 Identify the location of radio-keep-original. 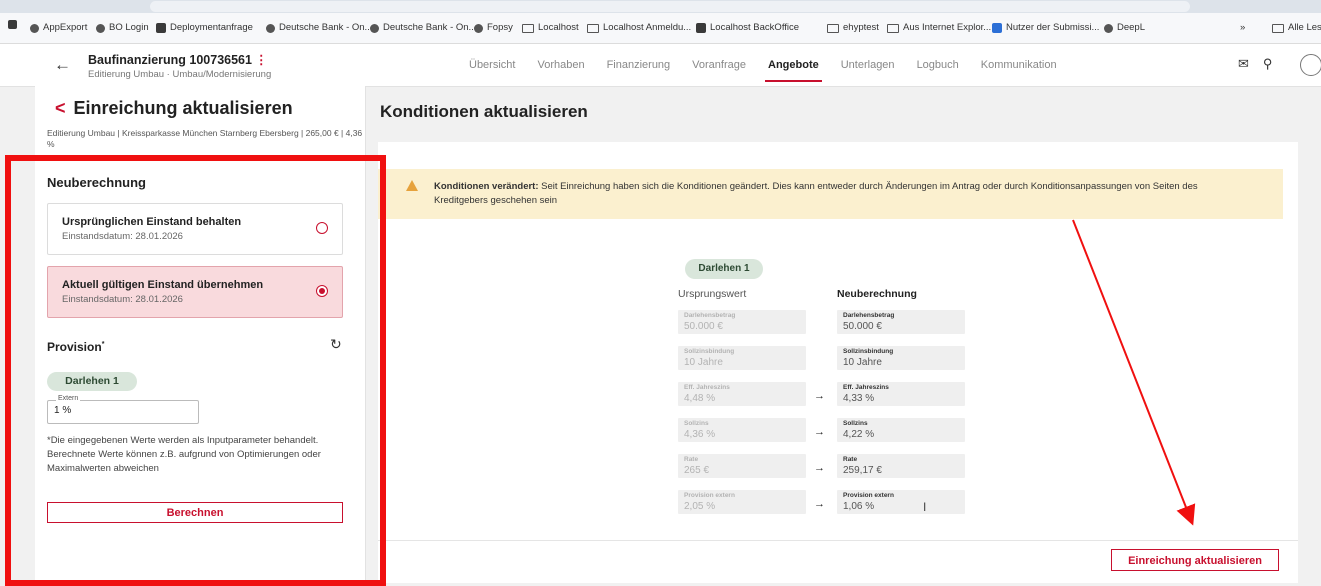
(322, 228).